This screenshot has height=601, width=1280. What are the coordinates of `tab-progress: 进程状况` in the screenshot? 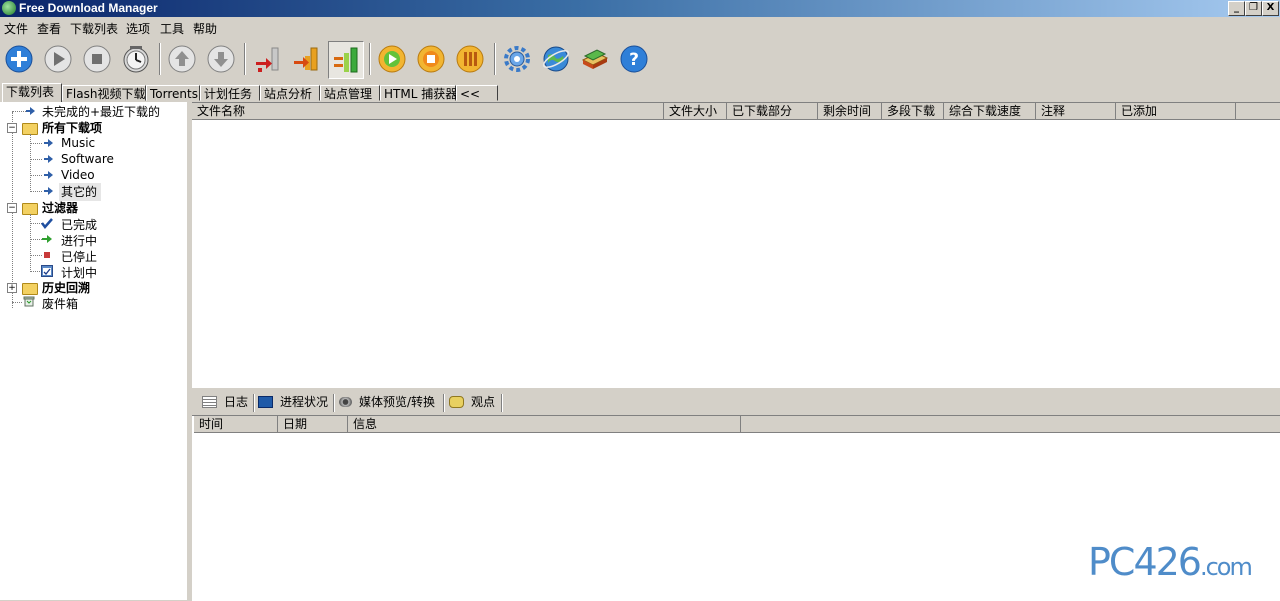 It's located at (293, 402).